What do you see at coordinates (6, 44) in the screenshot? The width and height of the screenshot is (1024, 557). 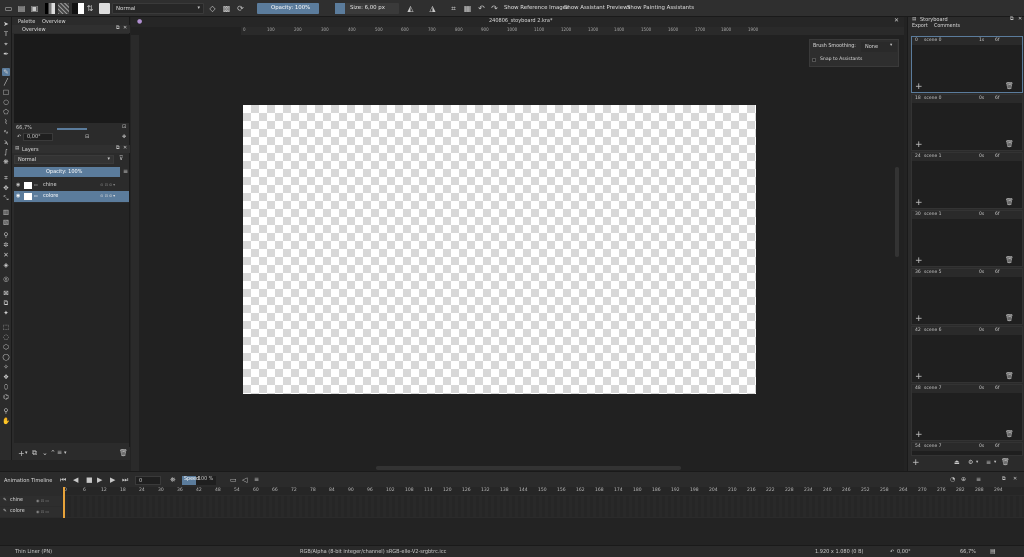 I see `edit-shapes-icon: ⌖` at bounding box center [6, 44].